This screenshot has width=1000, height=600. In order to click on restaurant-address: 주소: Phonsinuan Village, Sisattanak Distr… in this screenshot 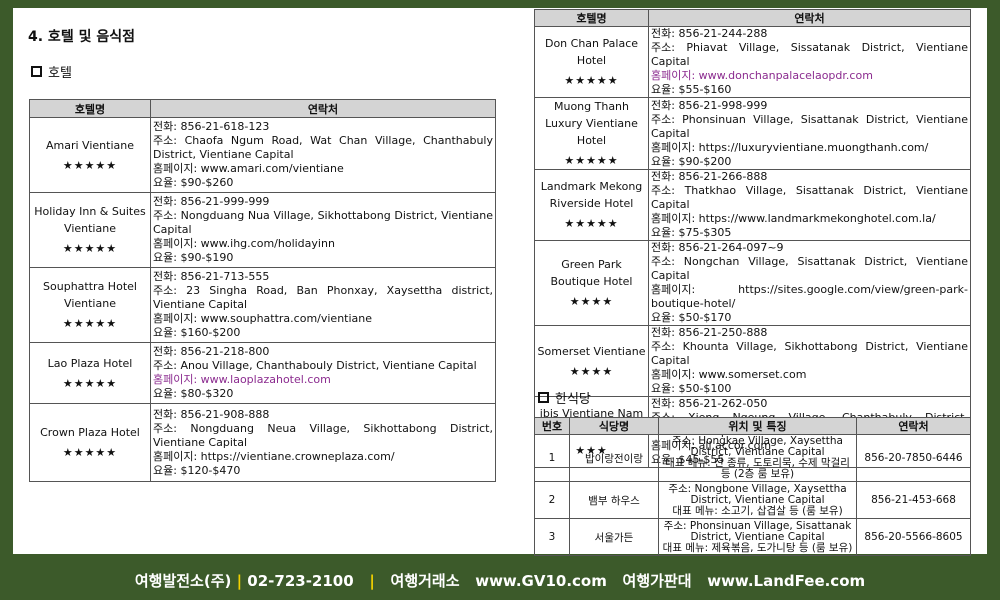, I will do `click(757, 531)`.